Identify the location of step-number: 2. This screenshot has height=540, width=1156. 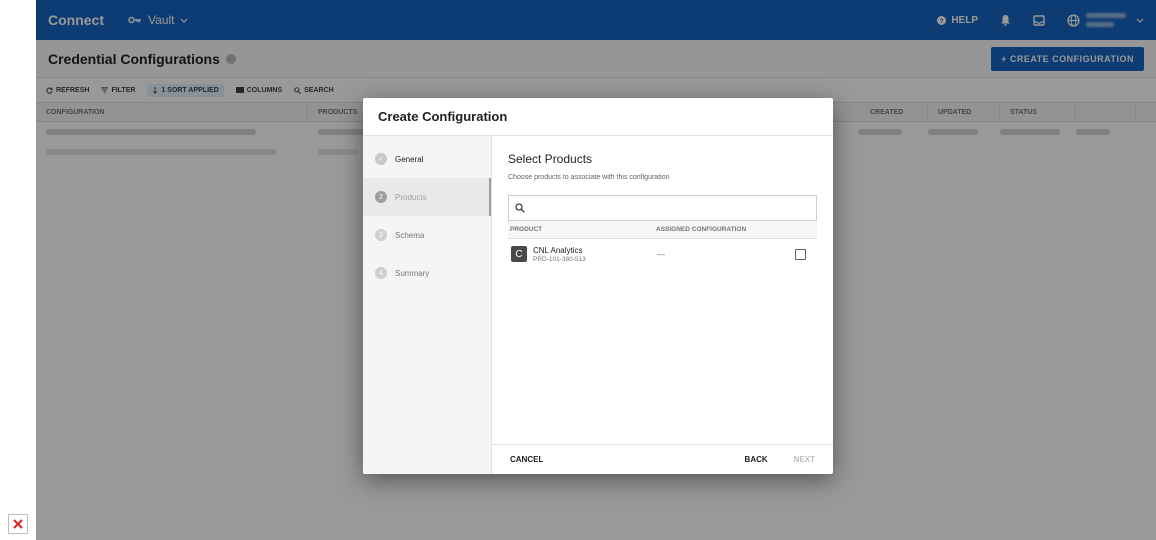
(381, 197).